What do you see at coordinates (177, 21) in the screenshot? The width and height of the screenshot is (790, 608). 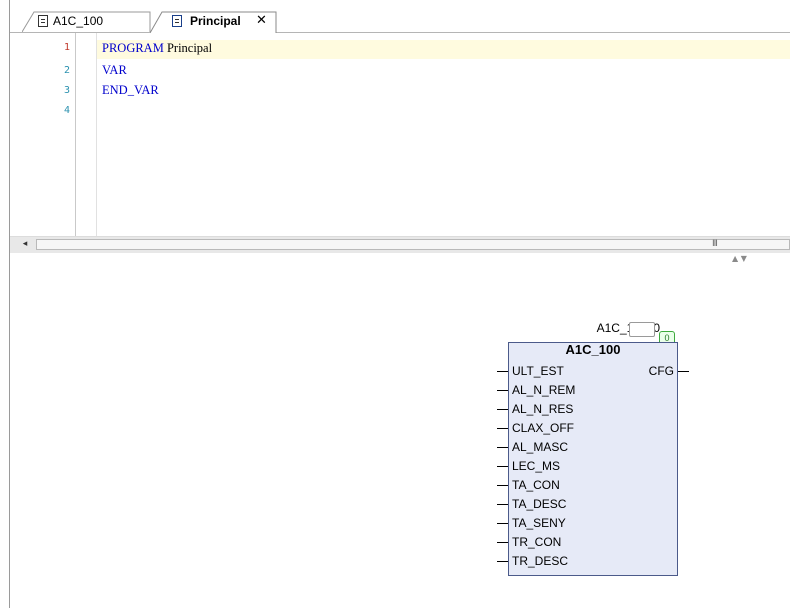 I see `program-icon` at bounding box center [177, 21].